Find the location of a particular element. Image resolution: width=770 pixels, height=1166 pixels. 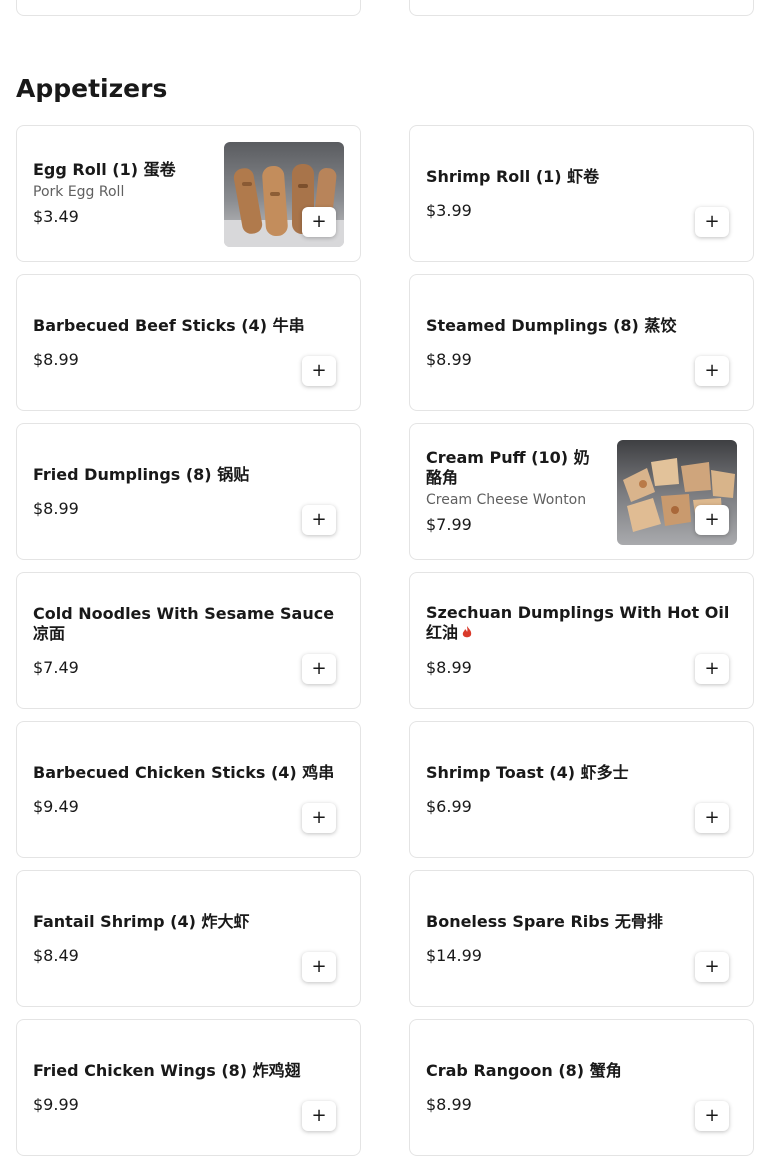

item-name: Fantail Shrimp (4) 炸大虾 is located at coordinates (141, 921).